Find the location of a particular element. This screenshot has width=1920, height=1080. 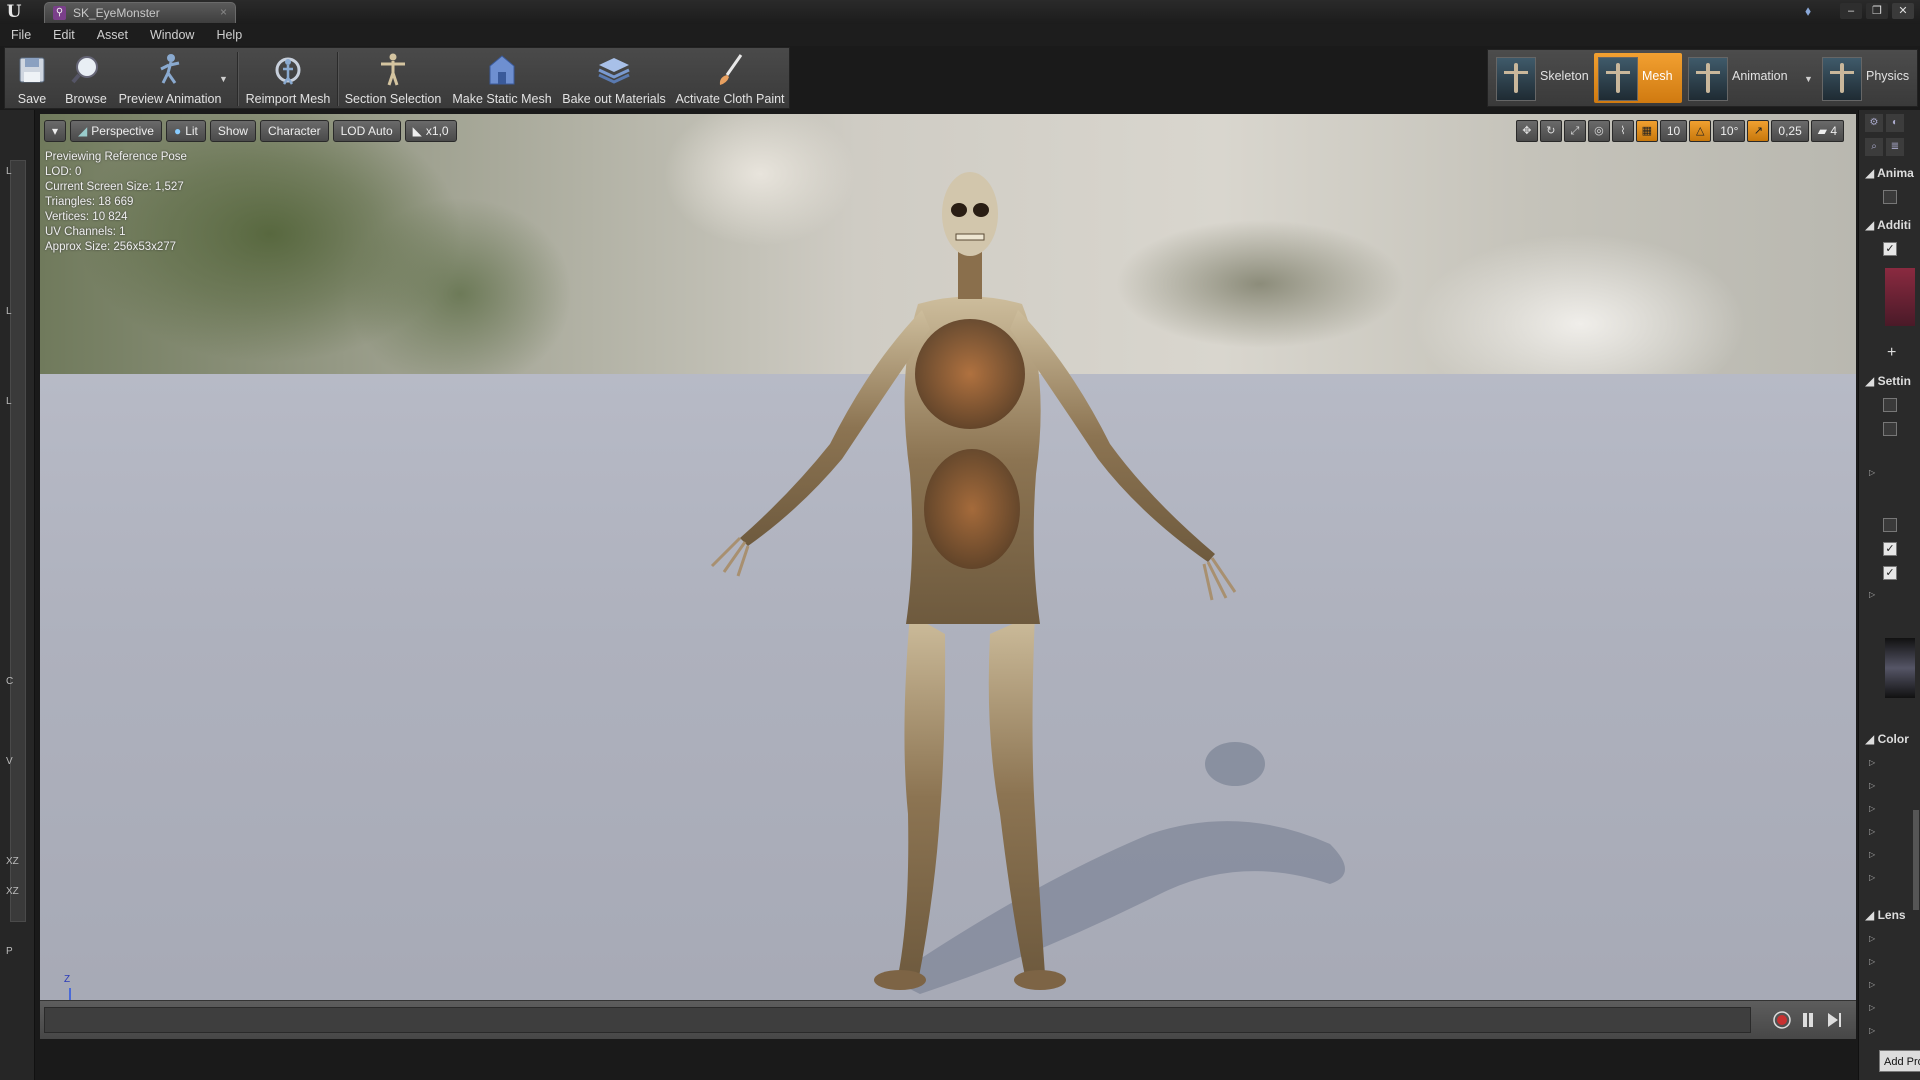

window-controls: – ❐ ✕ is located at coordinates (1877, 11).